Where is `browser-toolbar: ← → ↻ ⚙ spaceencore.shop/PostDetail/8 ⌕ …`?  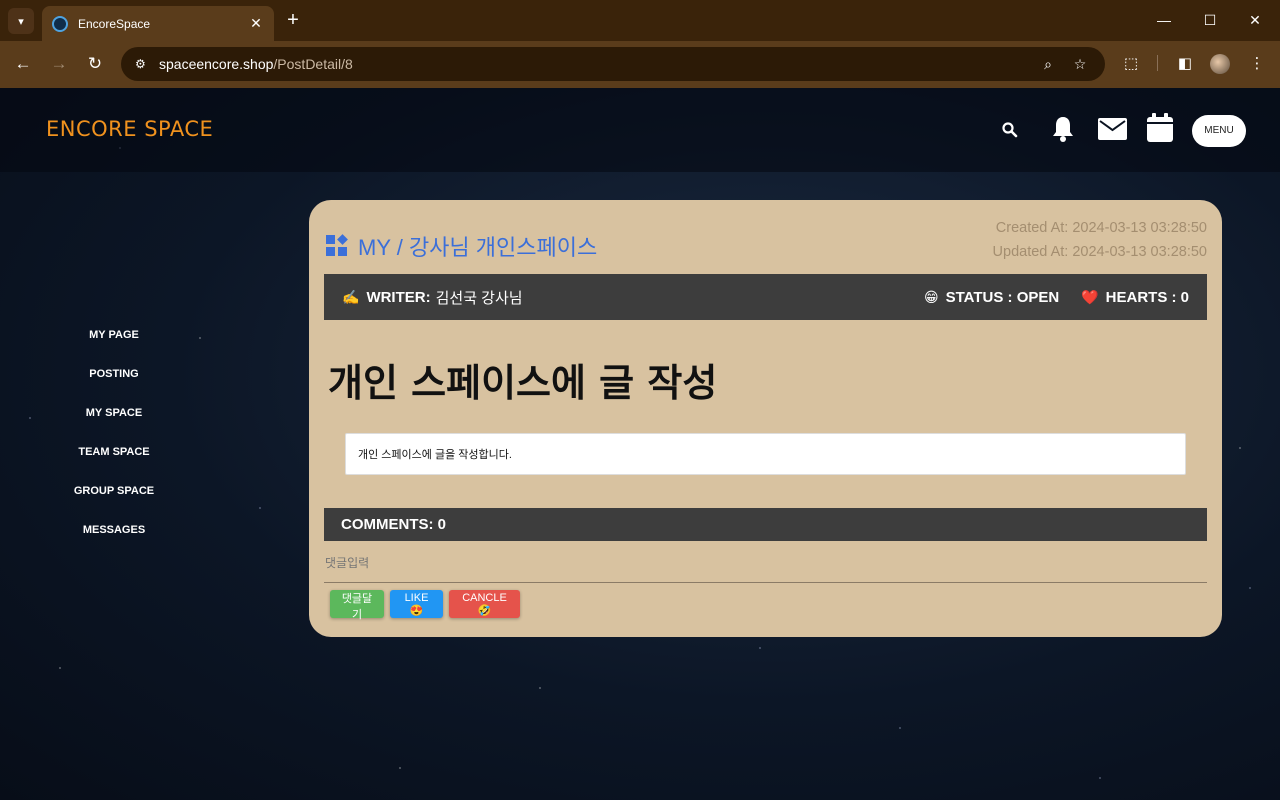 browser-toolbar: ← → ↻ ⚙ spaceencore.shop/PostDetail/8 ⌕ … is located at coordinates (640, 64).